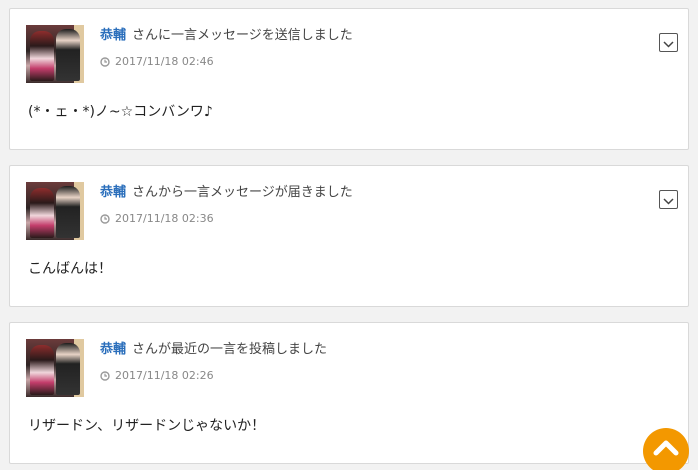  I want to click on activity-action-text: さんから一言メッセージが届きました, so click(242, 192).